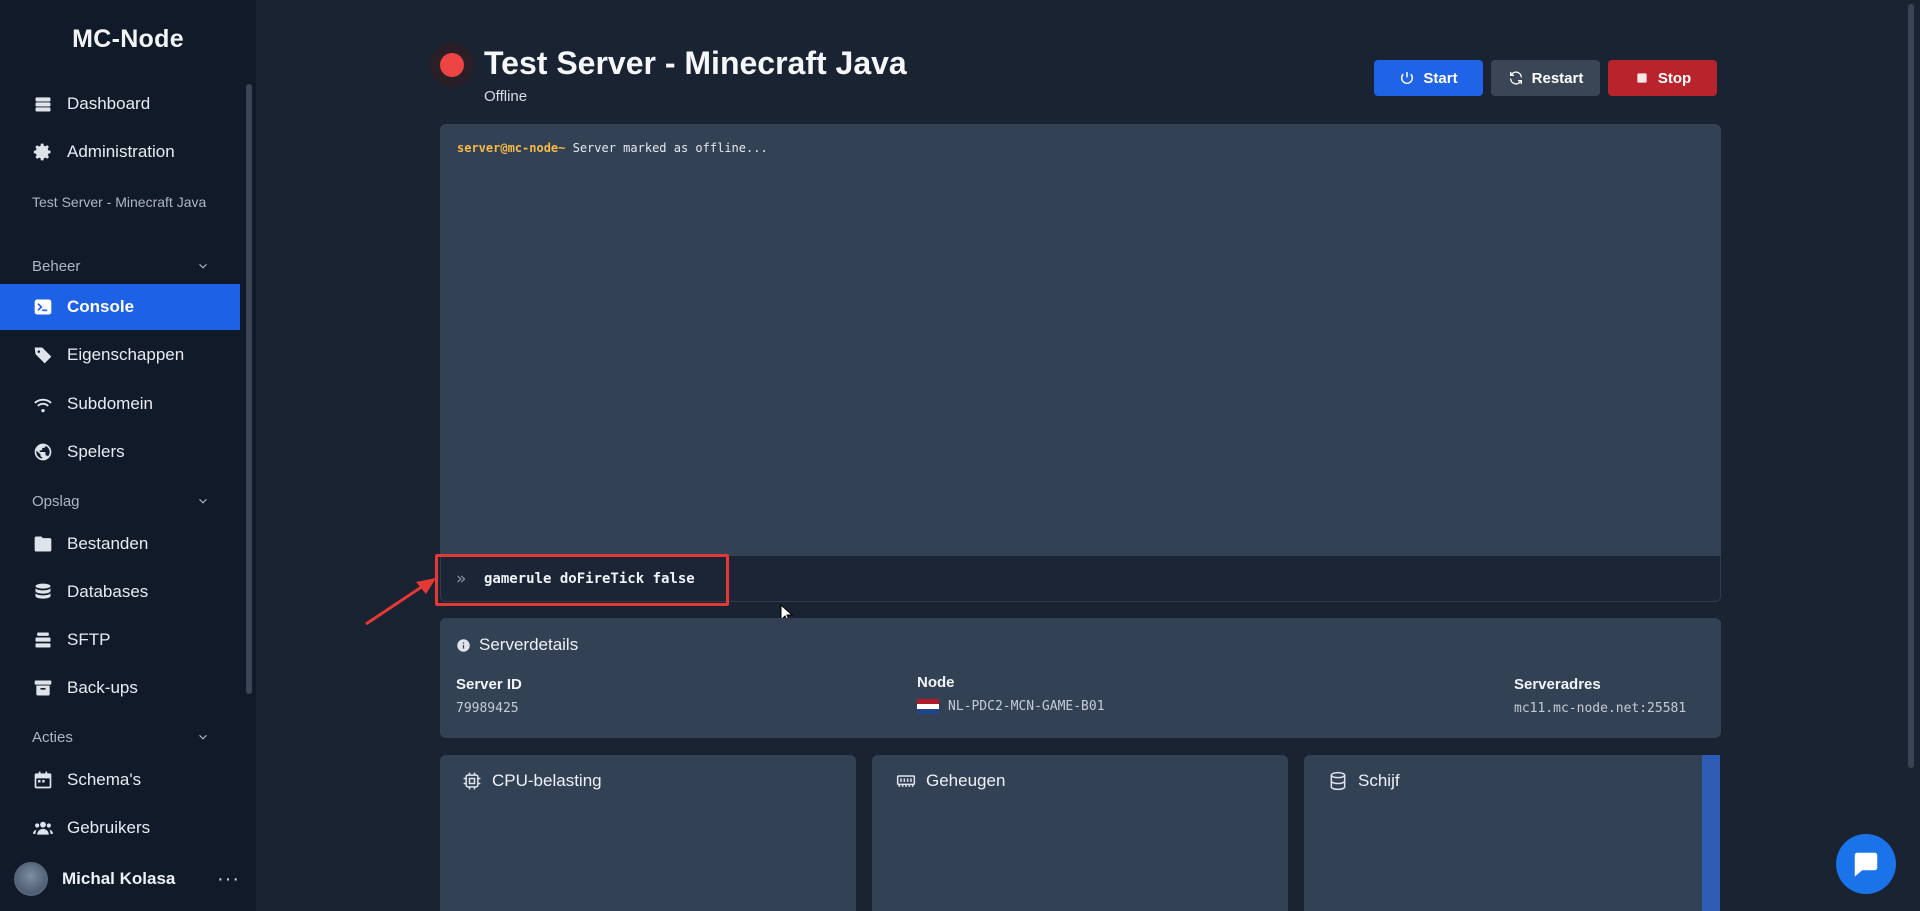 The width and height of the screenshot is (1920, 911). I want to click on start-button: Start, so click(1428, 78).